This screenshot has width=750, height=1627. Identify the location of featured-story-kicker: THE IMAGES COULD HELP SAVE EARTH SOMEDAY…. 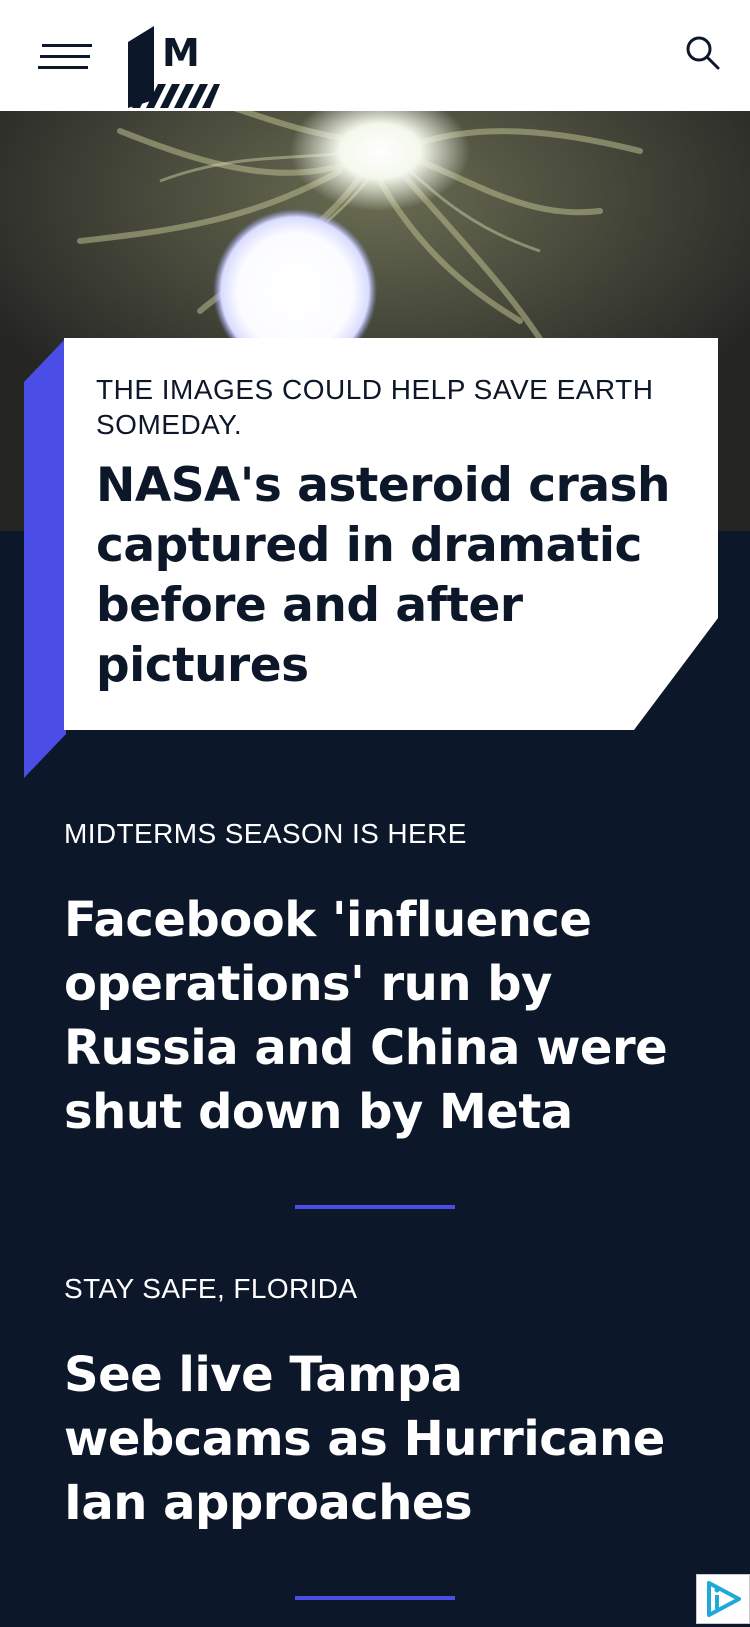
(375, 407).